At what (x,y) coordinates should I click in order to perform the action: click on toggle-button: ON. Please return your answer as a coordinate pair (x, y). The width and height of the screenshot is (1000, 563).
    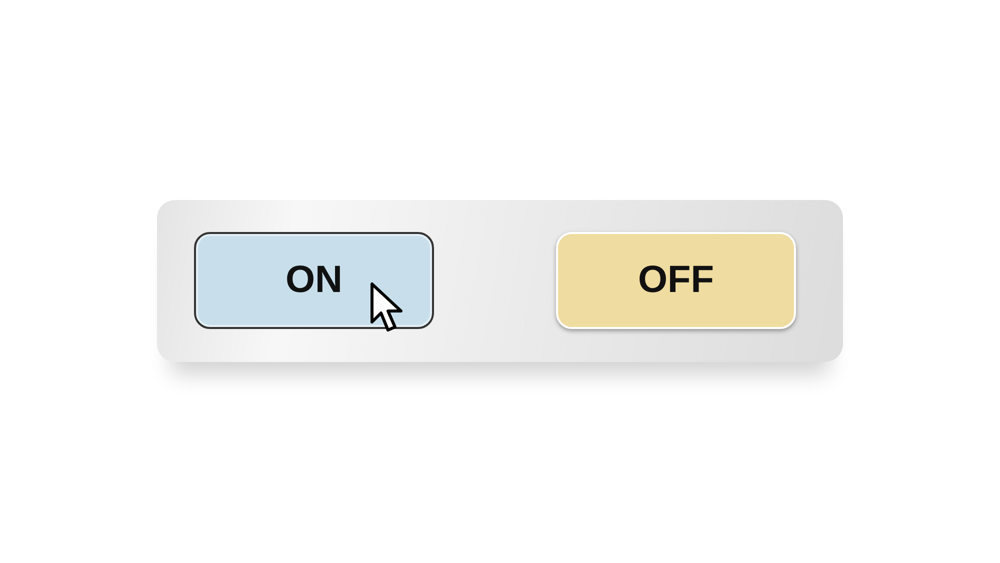
    Looking at the image, I should click on (314, 280).